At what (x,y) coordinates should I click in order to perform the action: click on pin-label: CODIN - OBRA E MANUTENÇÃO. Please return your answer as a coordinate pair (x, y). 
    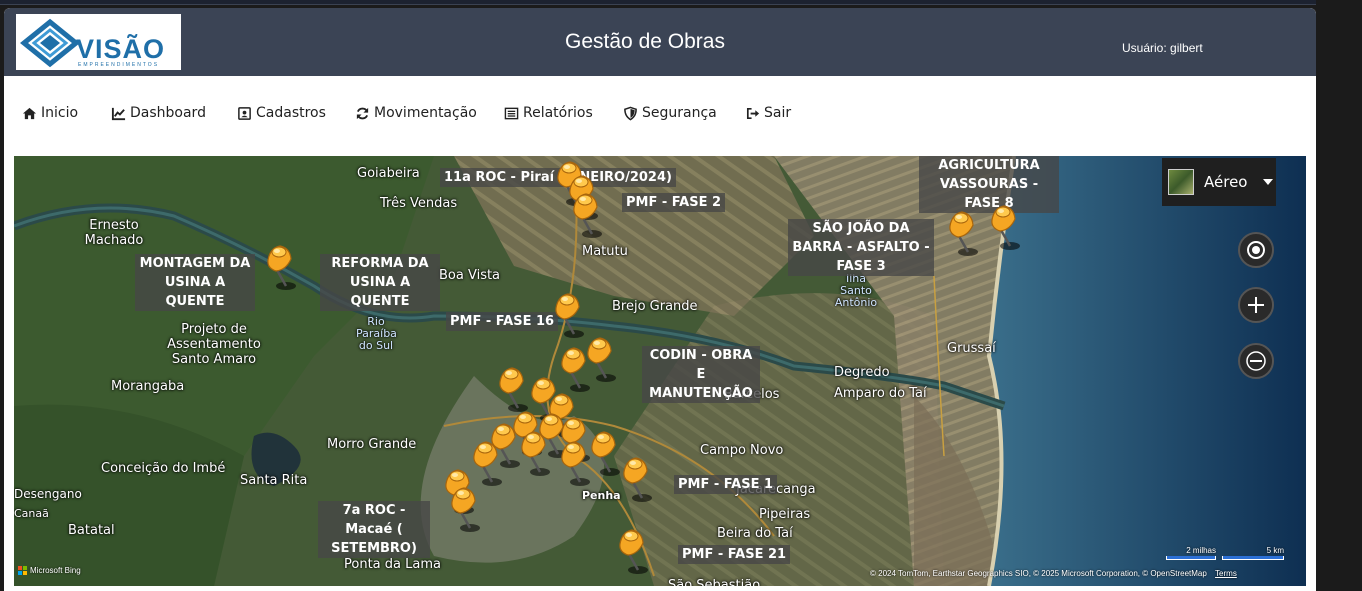
    Looking at the image, I should click on (701, 374).